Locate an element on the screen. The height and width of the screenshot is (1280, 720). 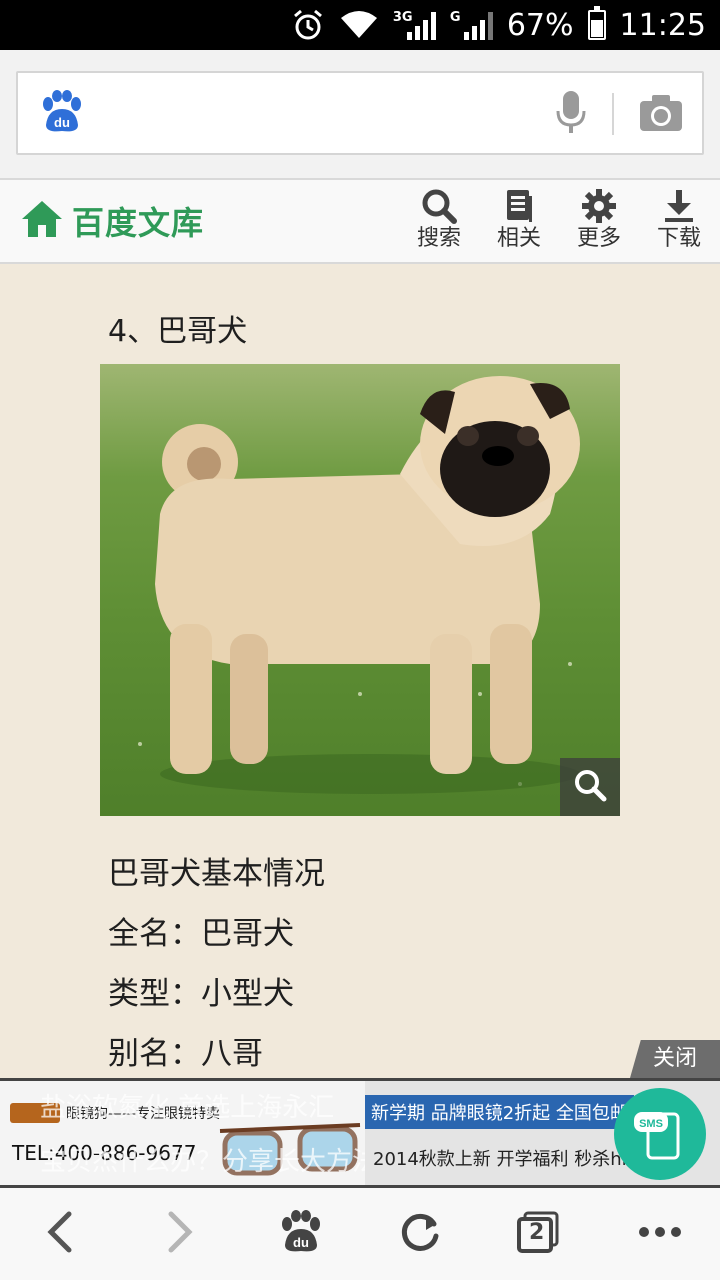
forward-button is located at coordinates (180, 1232).